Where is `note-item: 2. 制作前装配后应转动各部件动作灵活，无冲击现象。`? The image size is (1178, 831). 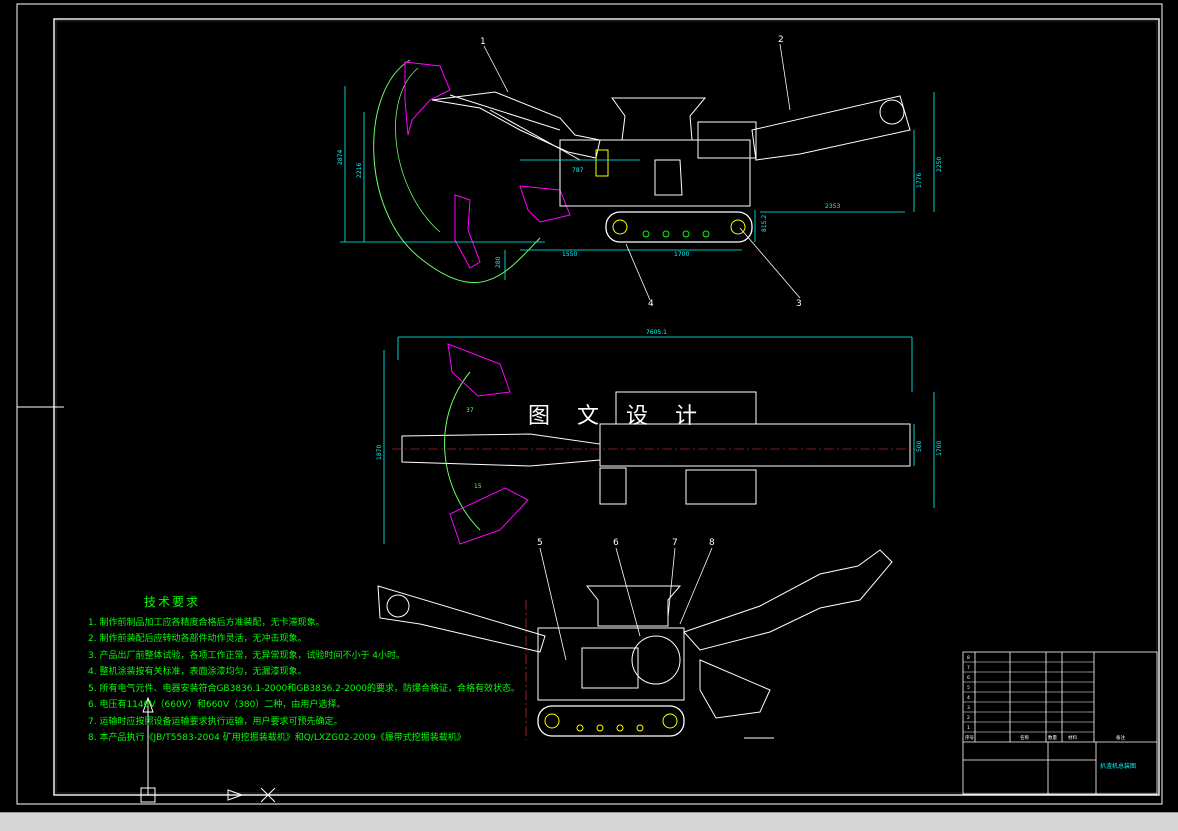
note-item: 2. 制作前装配后应转动各部件动作灵活，无冲击现象。 is located at coordinates (197, 639).